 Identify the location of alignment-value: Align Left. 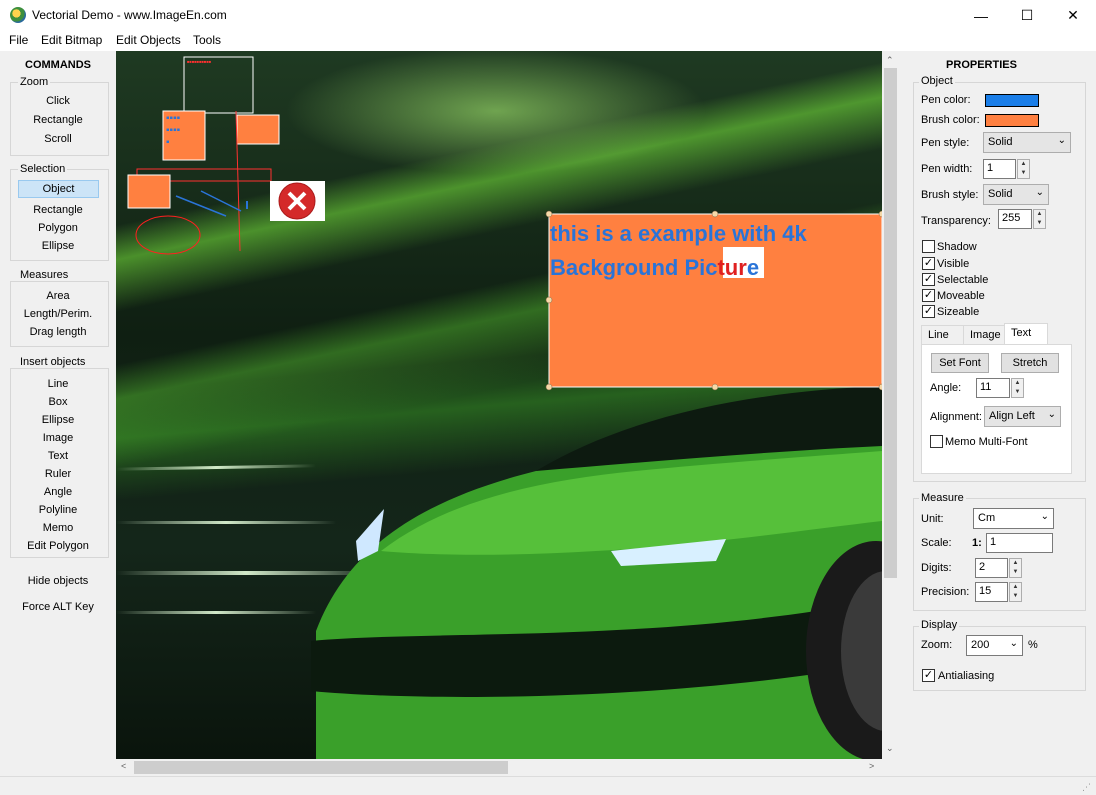
(1012, 416).